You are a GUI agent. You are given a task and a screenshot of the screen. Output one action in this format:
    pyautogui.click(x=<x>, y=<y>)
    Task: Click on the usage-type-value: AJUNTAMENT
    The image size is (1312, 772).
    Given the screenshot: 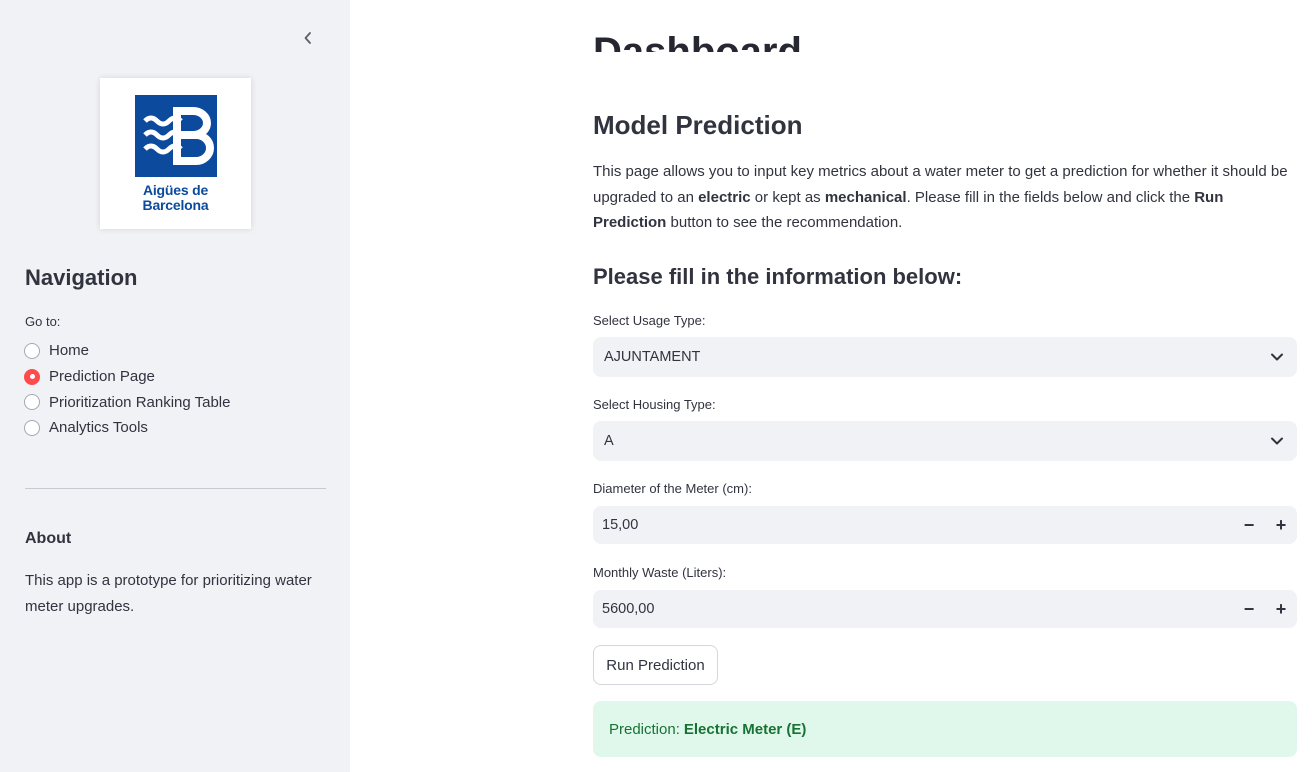 What is the action you would take?
    pyautogui.click(x=652, y=357)
    